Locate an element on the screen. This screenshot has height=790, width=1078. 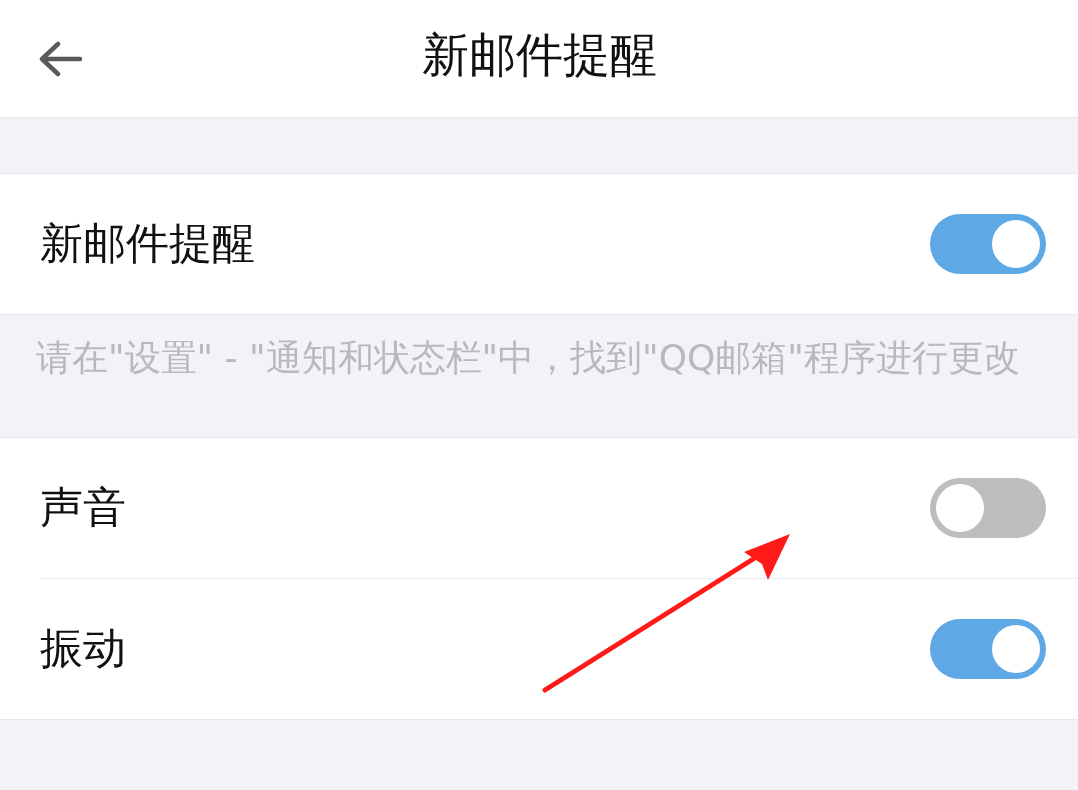
setting-label: 声音 is located at coordinates (83, 508).